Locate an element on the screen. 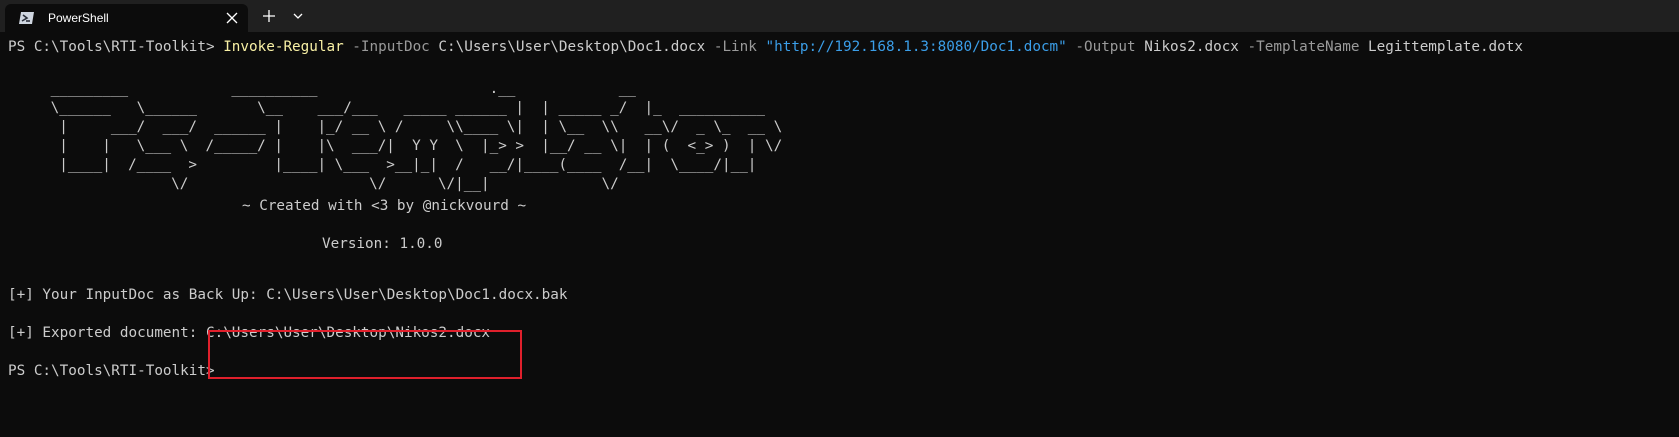 The height and width of the screenshot is (437, 1679). value-templatename: Legittemplate.dotx is located at coordinates (1445, 47).